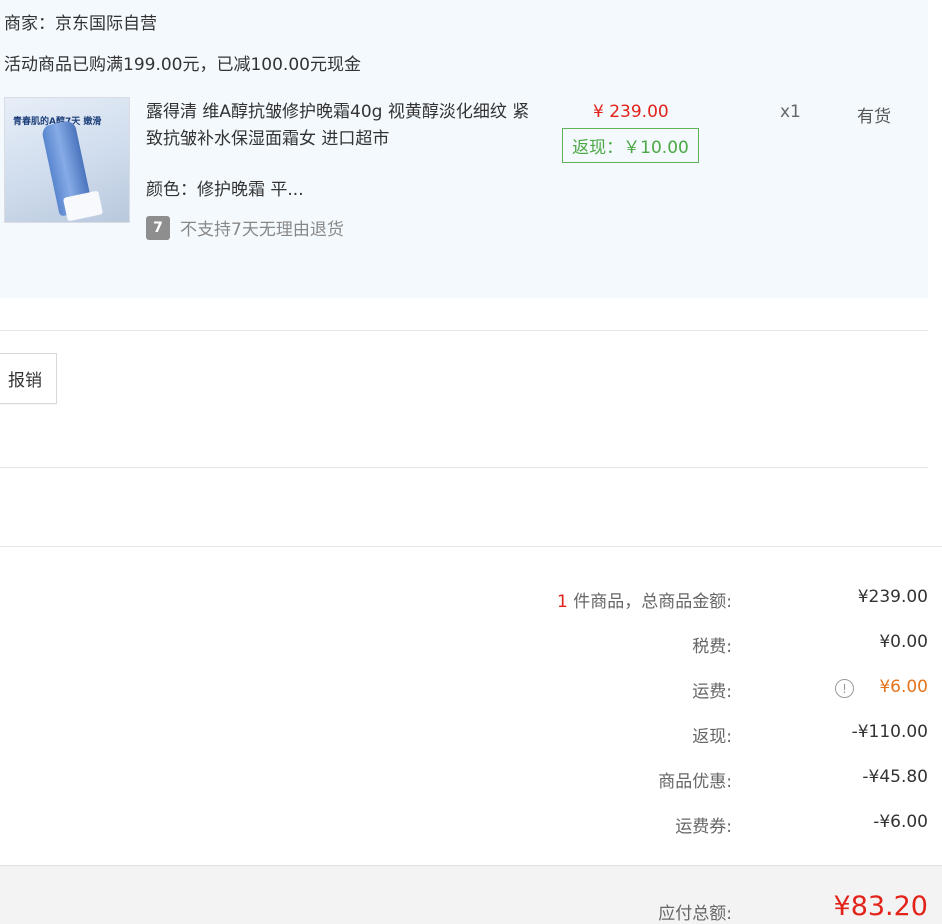  What do you see at coordinates (844, 688) in the screenshot?
I see `info-icon: !` at bounding box center [844, 688].